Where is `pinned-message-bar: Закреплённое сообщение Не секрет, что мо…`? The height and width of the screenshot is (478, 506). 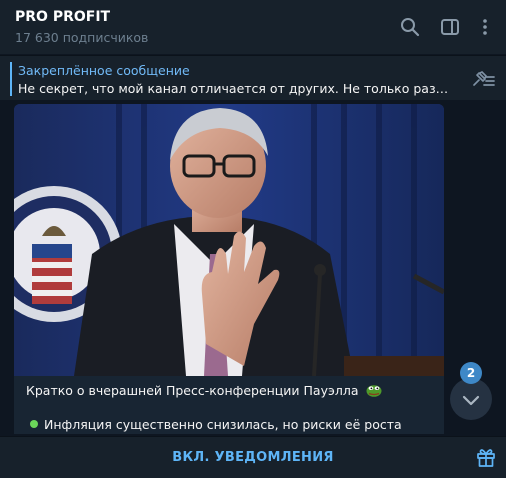
pinned-message-bar: Закреплённое сообщение Не секрет, что мо… is located at coordinates (253, 77).